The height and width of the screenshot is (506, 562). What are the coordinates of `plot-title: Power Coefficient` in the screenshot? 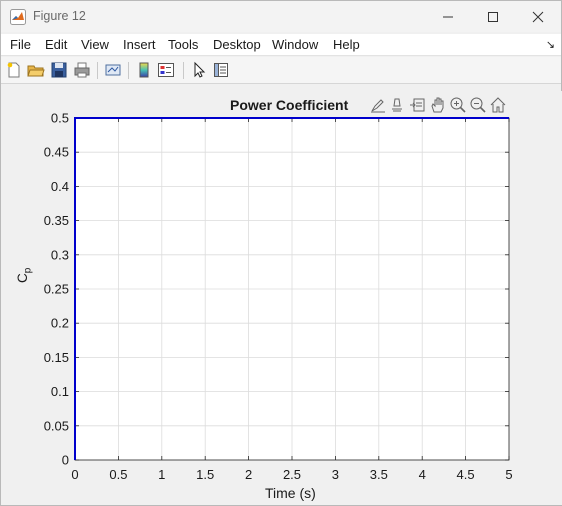 It's located at (289, 105).